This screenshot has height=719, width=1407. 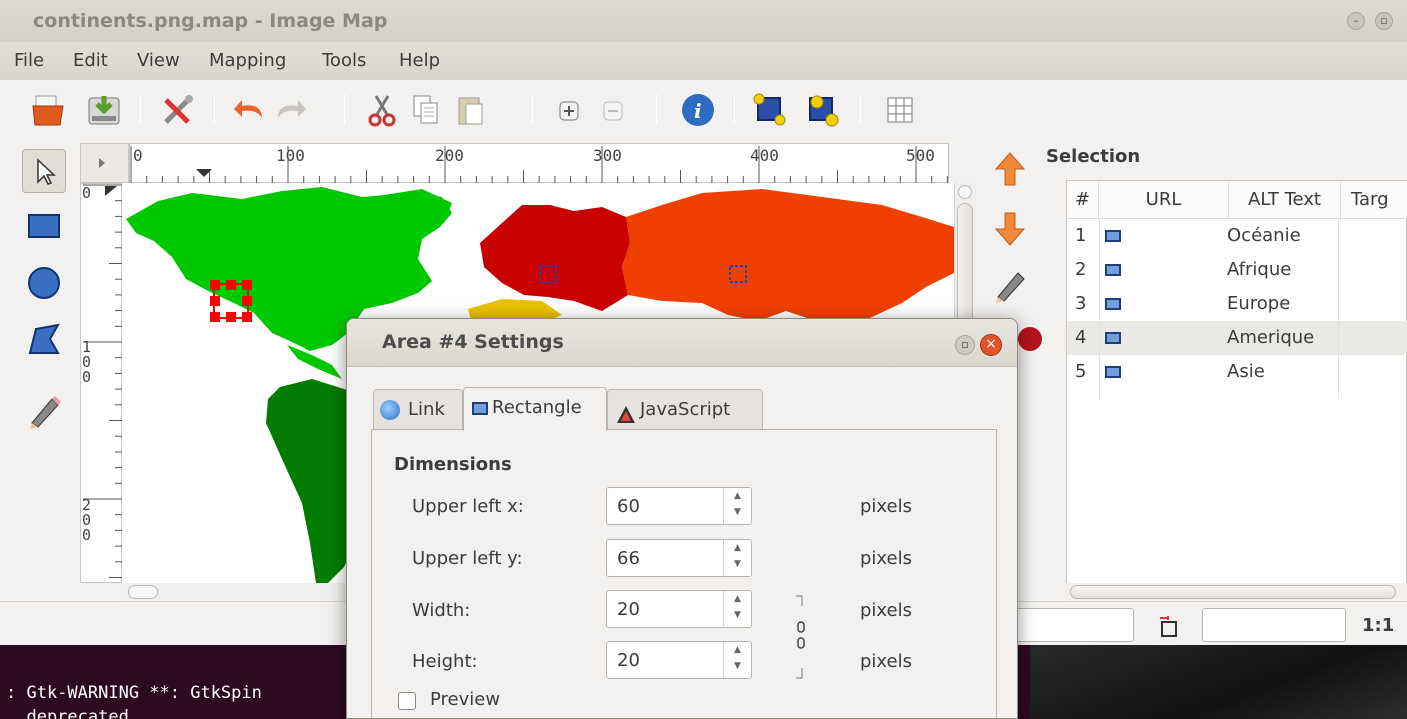 What do you see at coordinates (1010, 229) in the screenshot?
I see `move-down-icon` at bounding box center [1010, 229].